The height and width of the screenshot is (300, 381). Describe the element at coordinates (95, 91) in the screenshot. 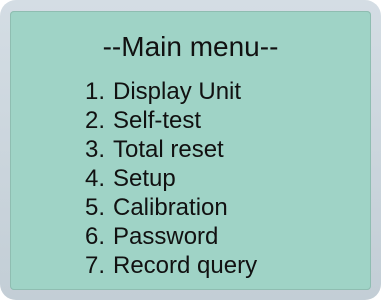

I see `menu-item-number: 1.` at that location.